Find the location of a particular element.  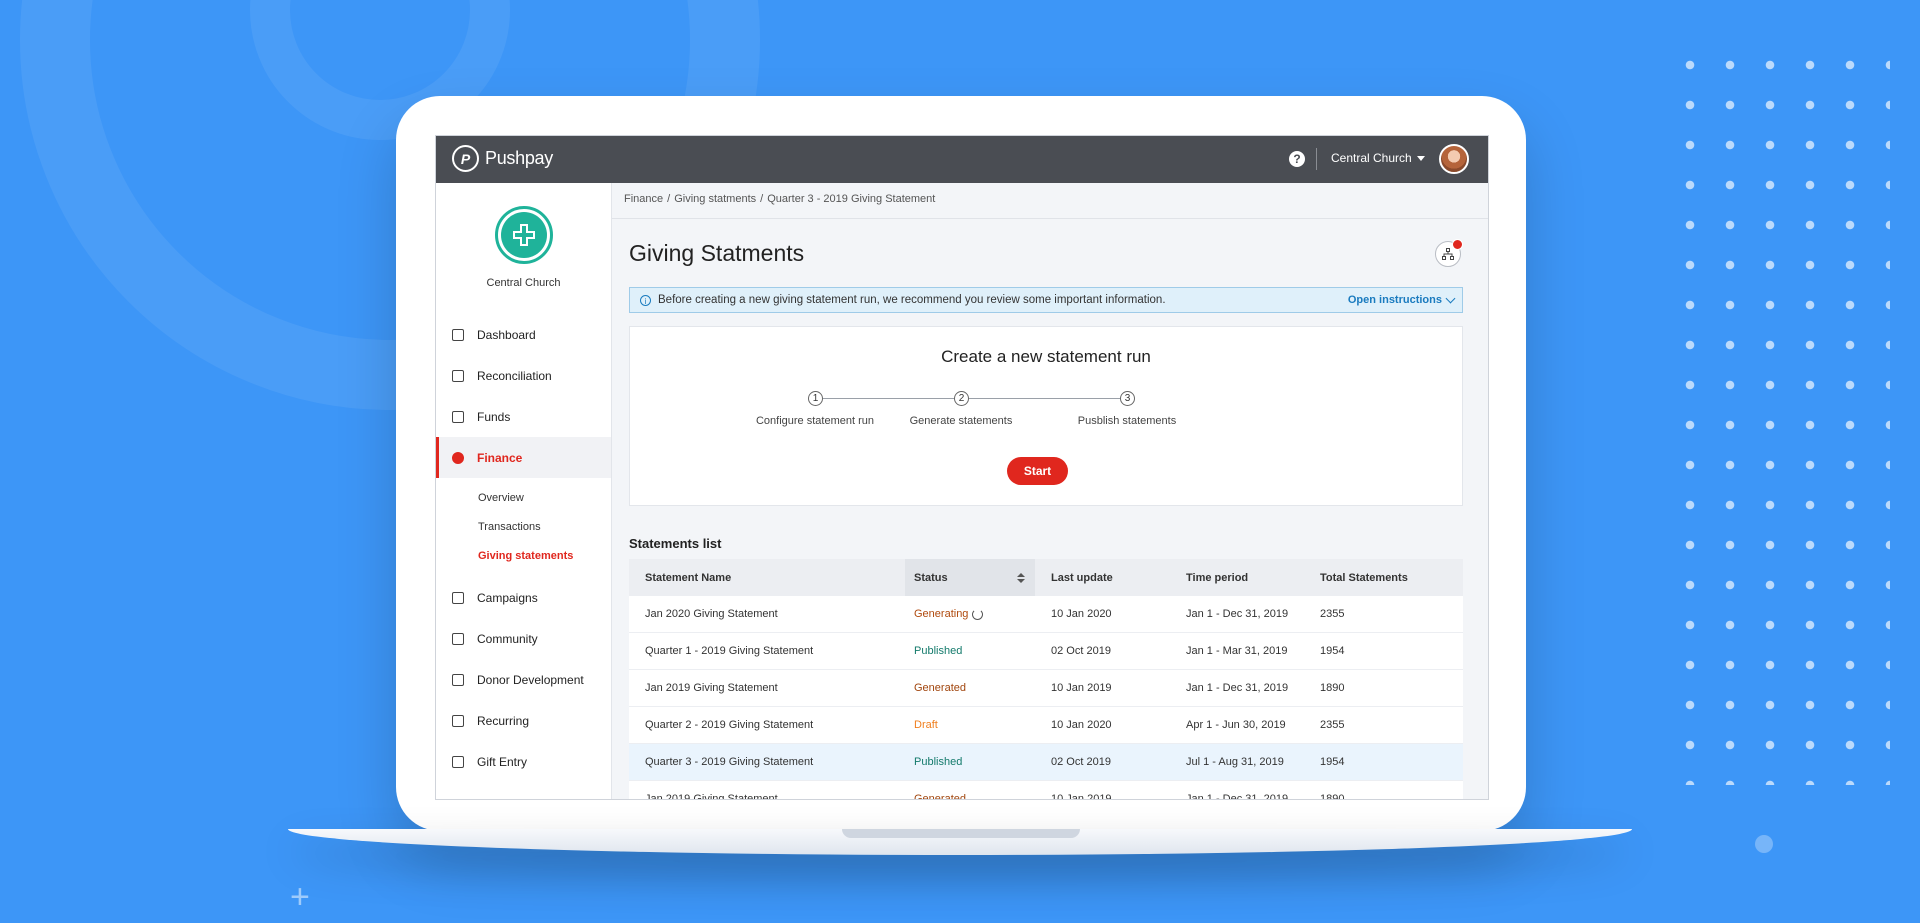

breadcrumb-current: Quarter 3 - 2019 Giving Statement is located at coordinates (851, 199).